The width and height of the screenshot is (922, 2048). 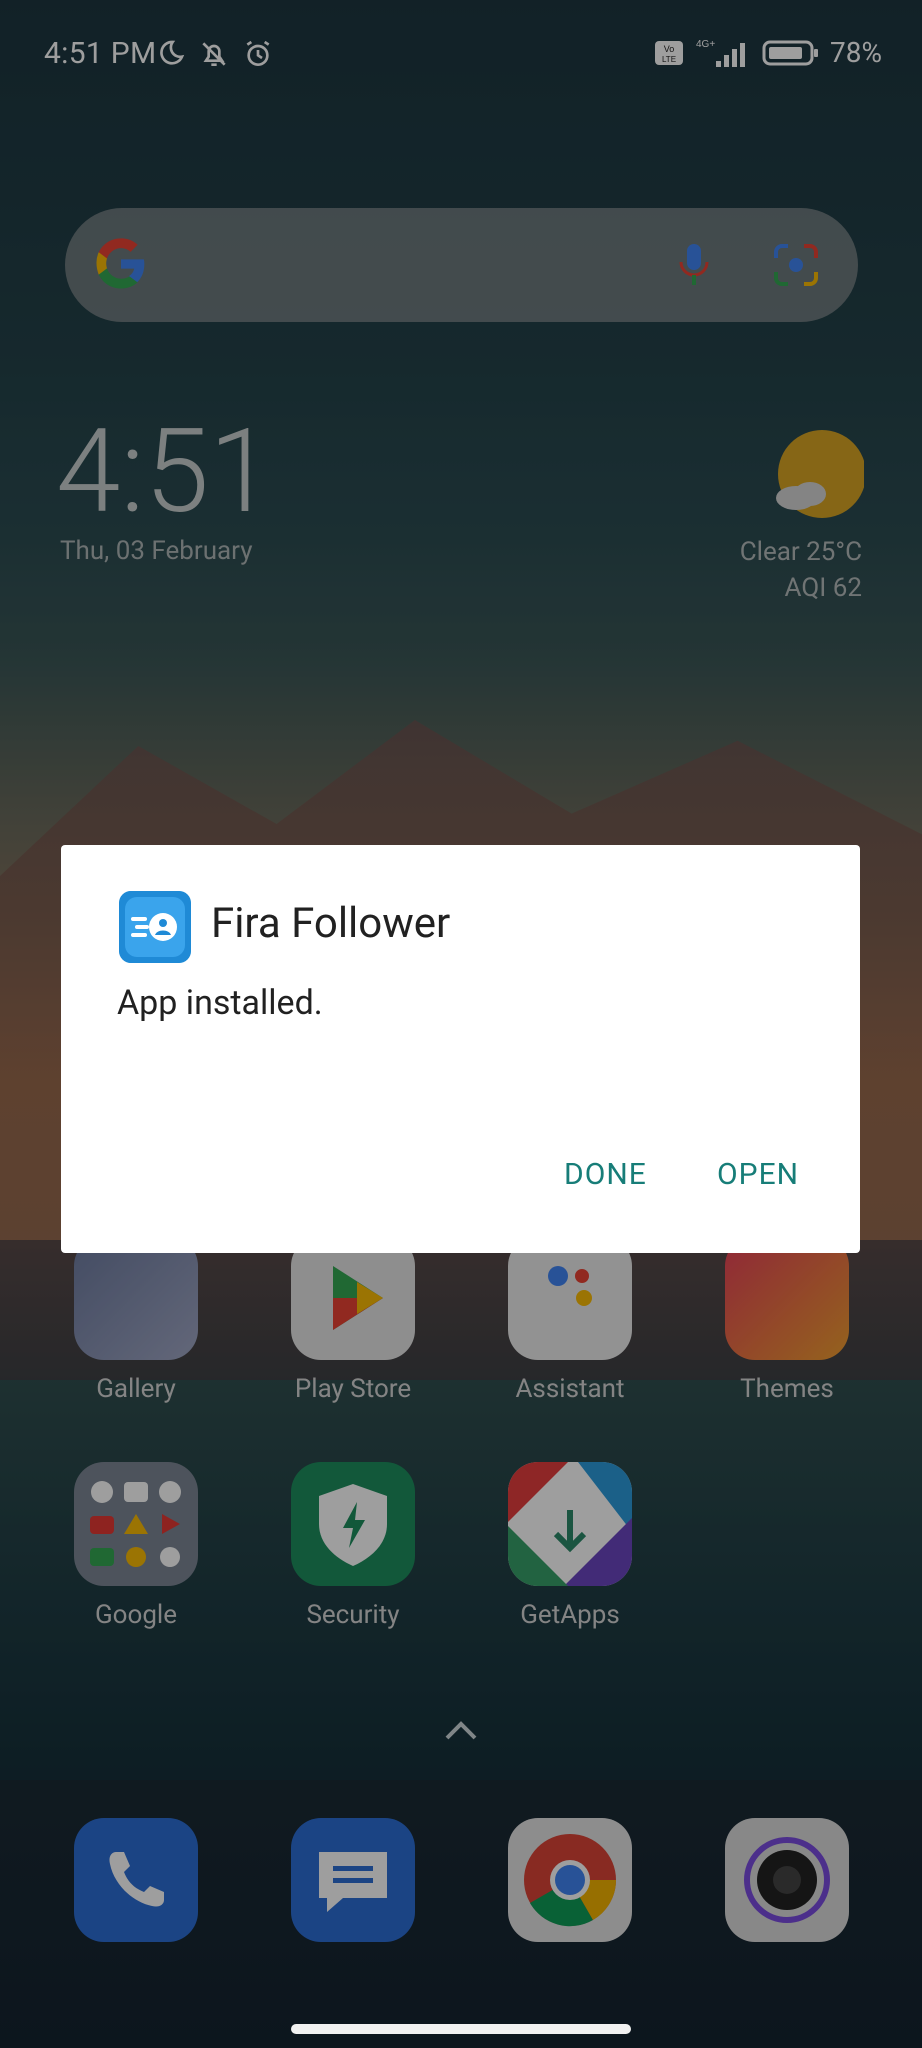 I want to click on gesture-nav-bar, so click(x=461, y=2029).